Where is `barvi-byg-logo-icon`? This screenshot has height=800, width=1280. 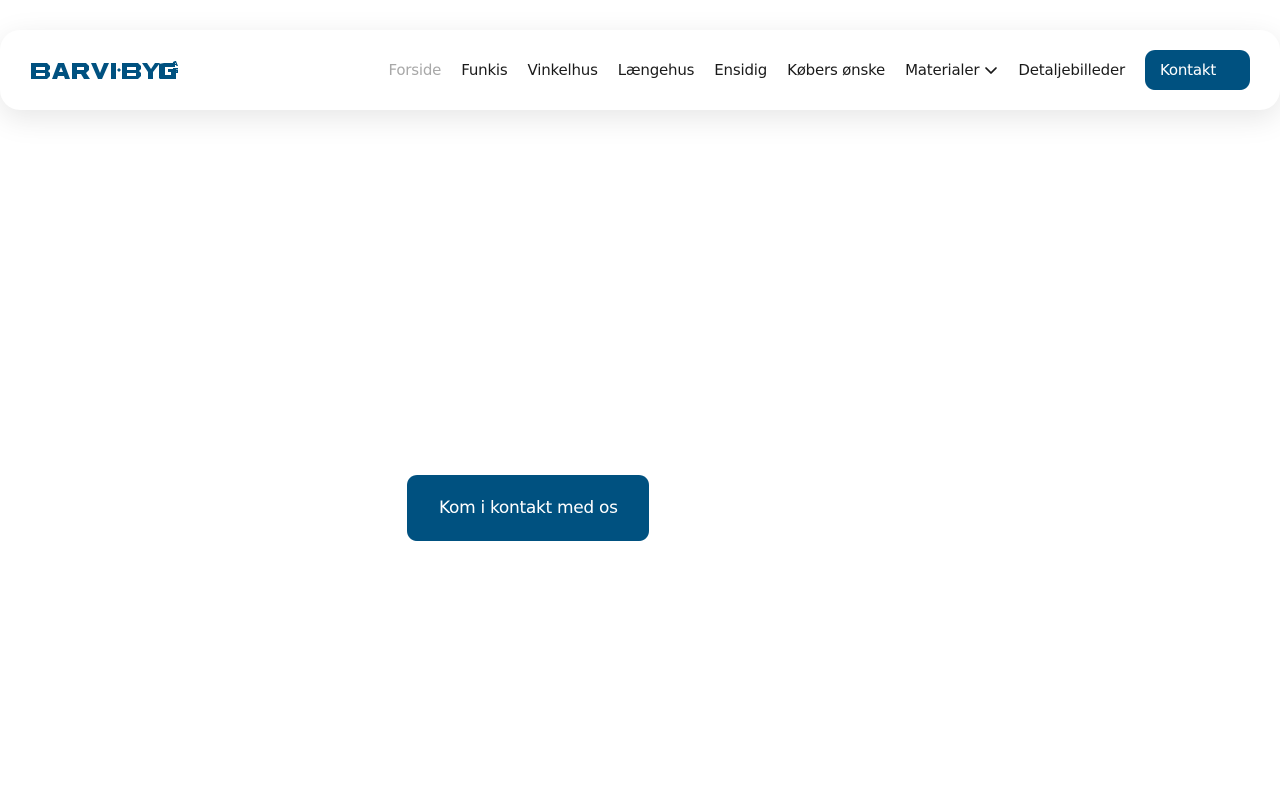
barvi-byg-logo-icon is located at coordinates (104, 70).